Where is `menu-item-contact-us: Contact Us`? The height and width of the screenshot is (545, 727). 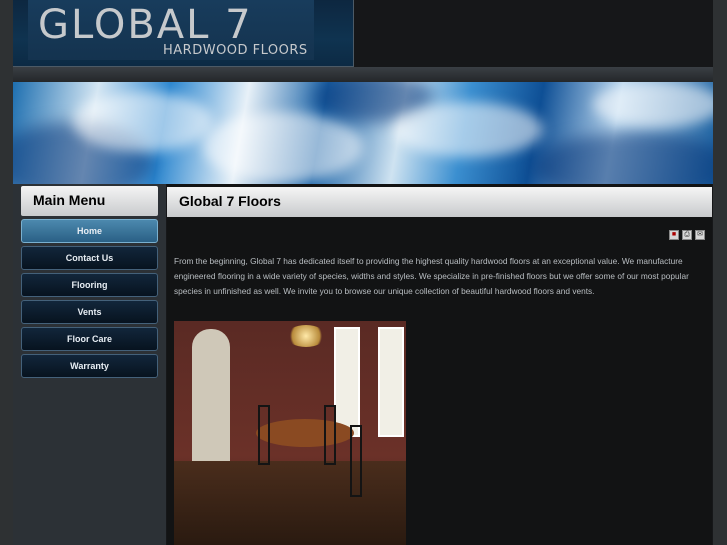 menu-item-contact-us: Contact Us is located at coordinates (89, 258).